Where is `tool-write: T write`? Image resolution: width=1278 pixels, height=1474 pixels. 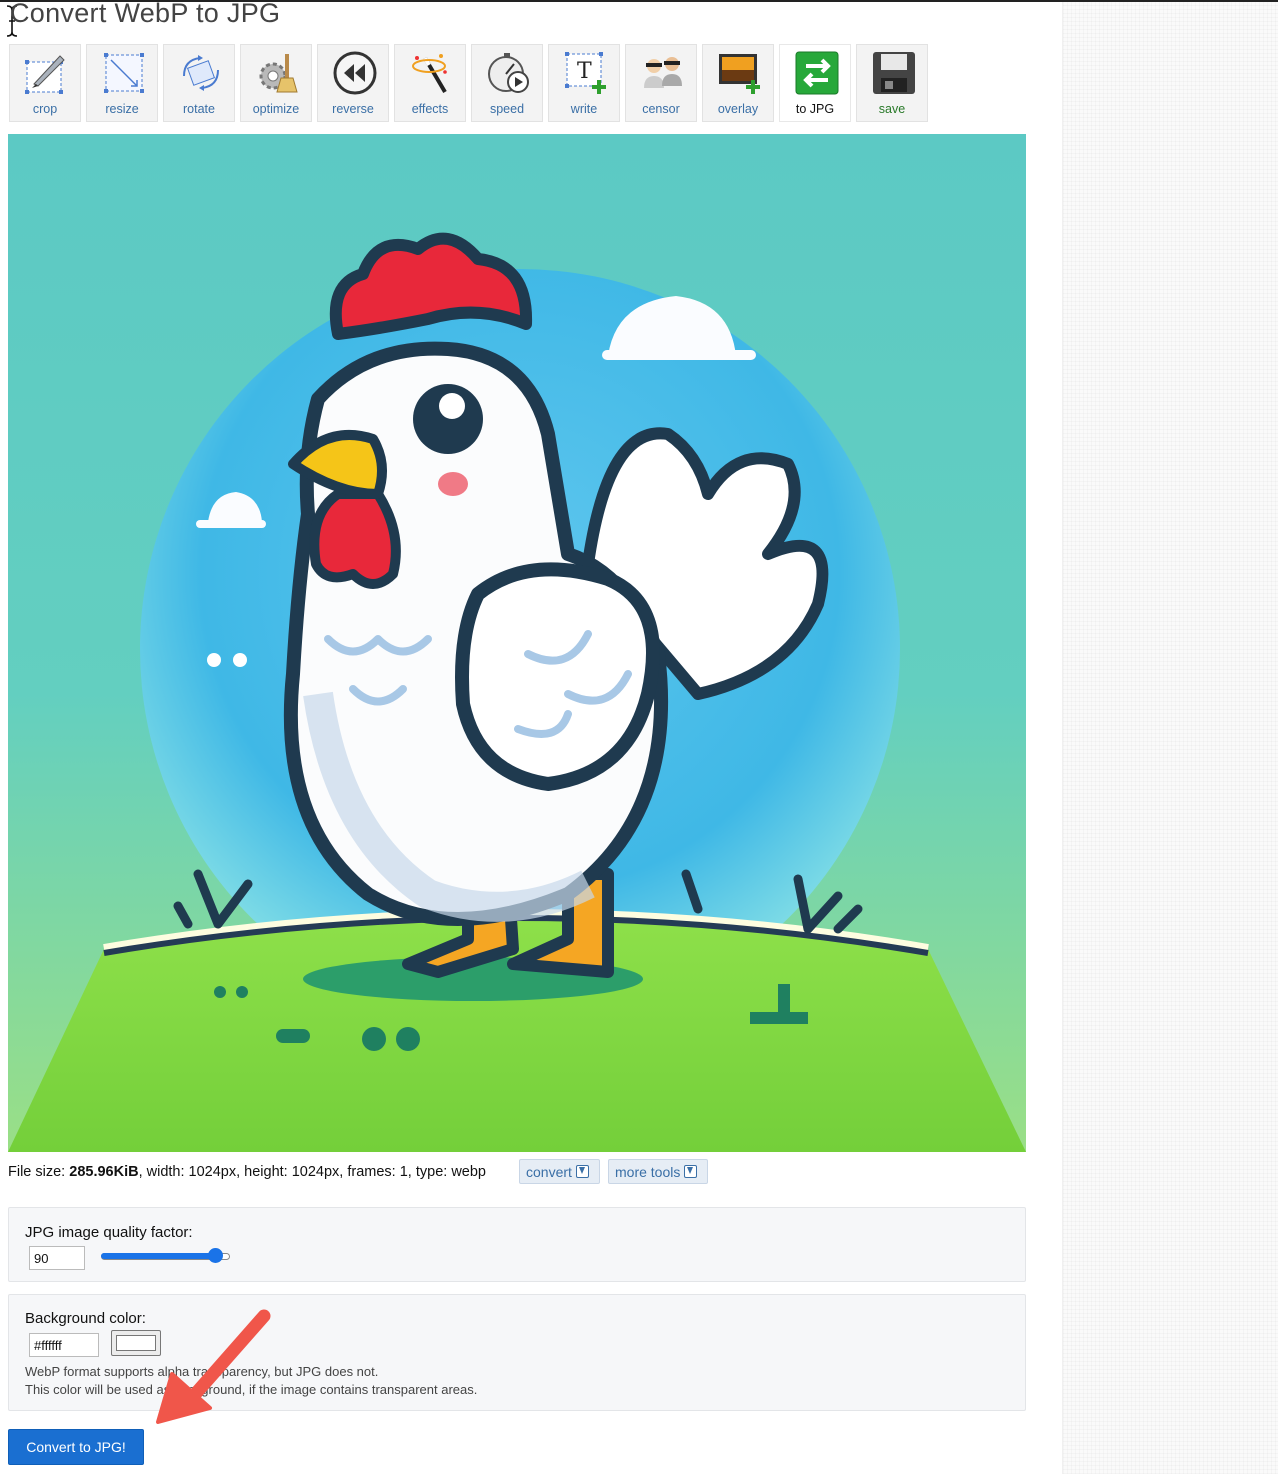 tool-write: T write is located at coordinates (584, 83).